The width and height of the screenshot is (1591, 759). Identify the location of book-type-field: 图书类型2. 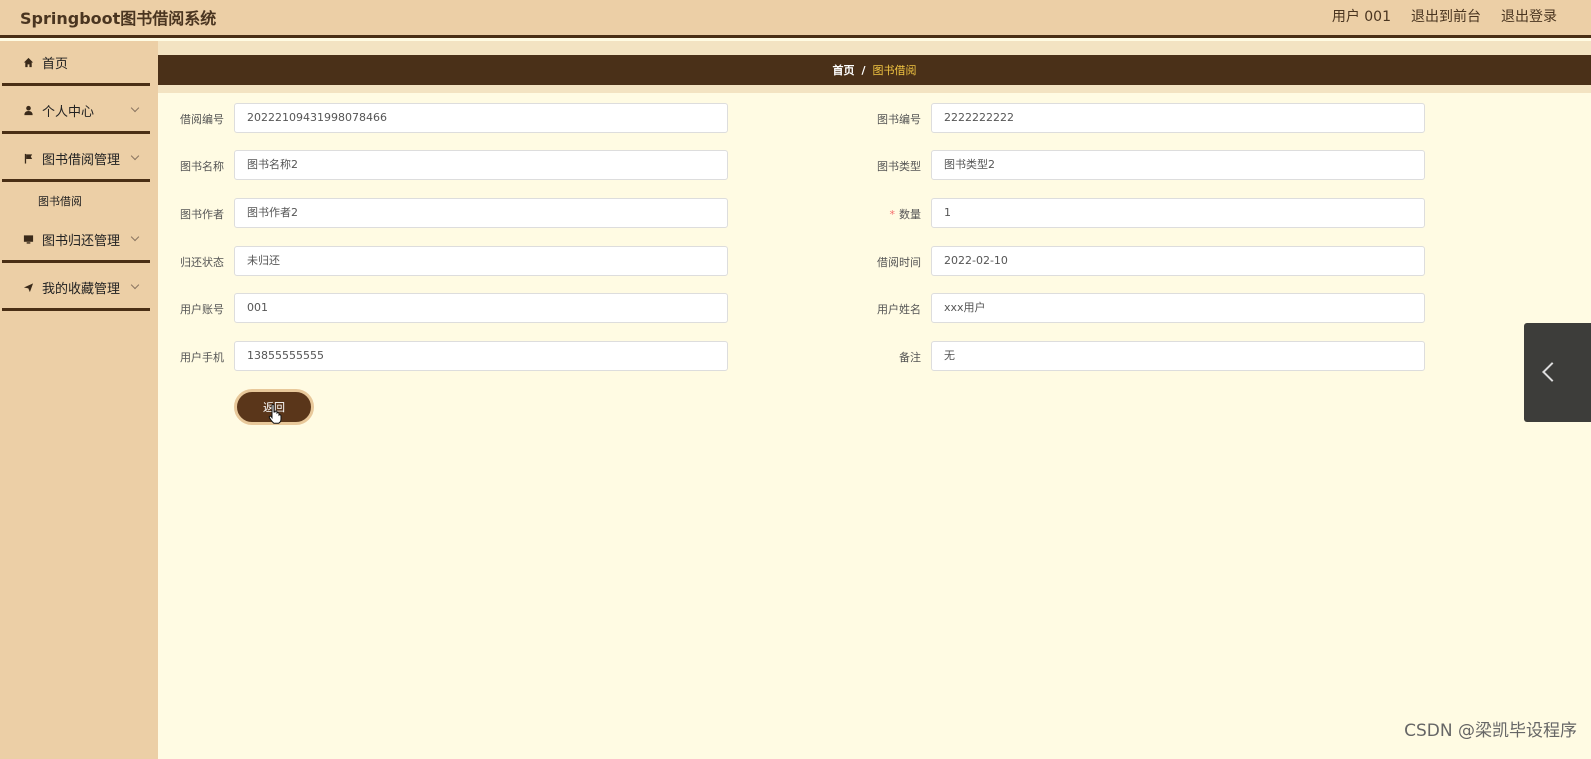
(1178, 165).